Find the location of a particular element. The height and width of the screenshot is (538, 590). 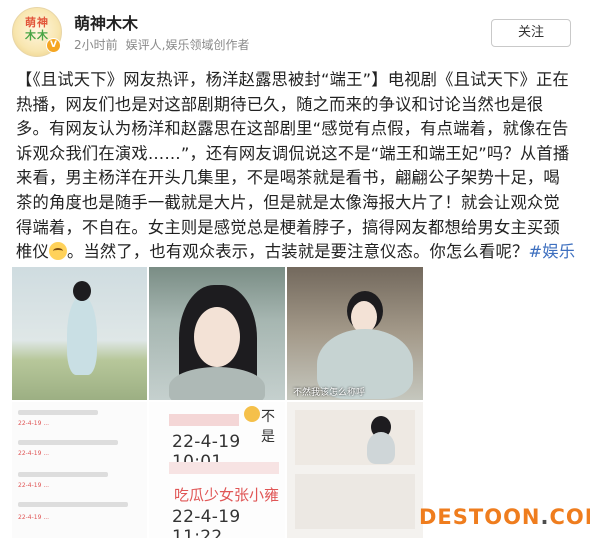

watermark-tld: COM is located at coordinates (569, 517).